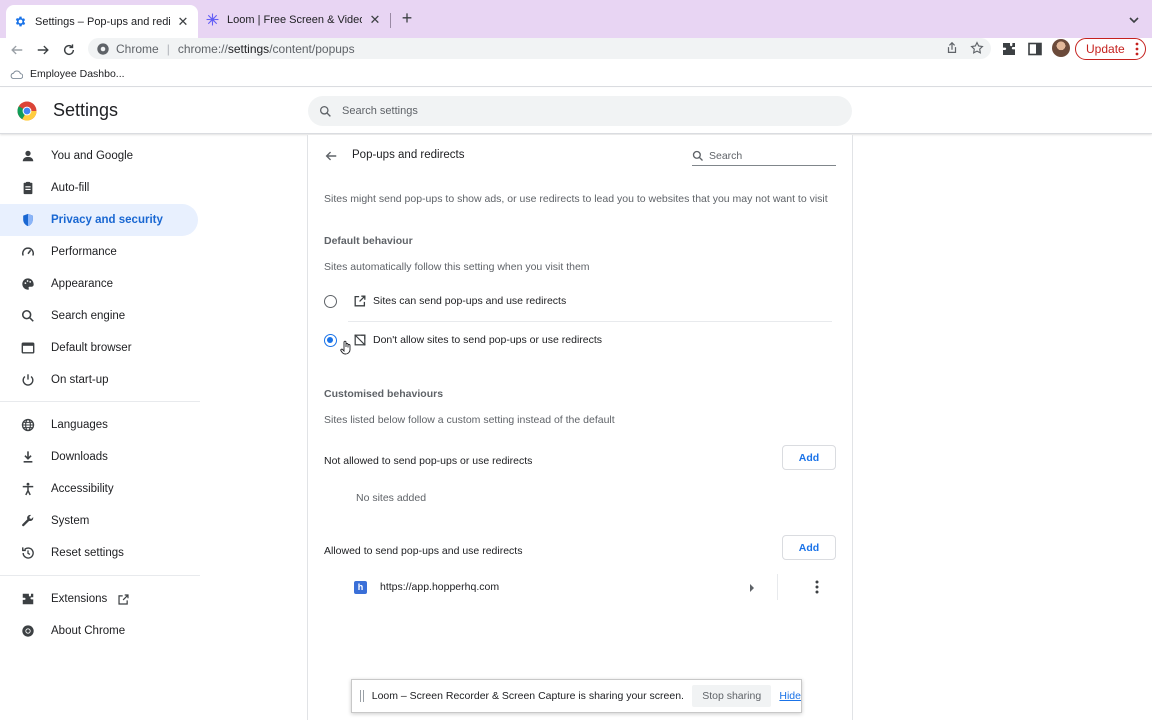 The image size is (1152, 720). Describe the element at coordinates (248, 48) in the screenshot. I see `url-host: settings` at that location.